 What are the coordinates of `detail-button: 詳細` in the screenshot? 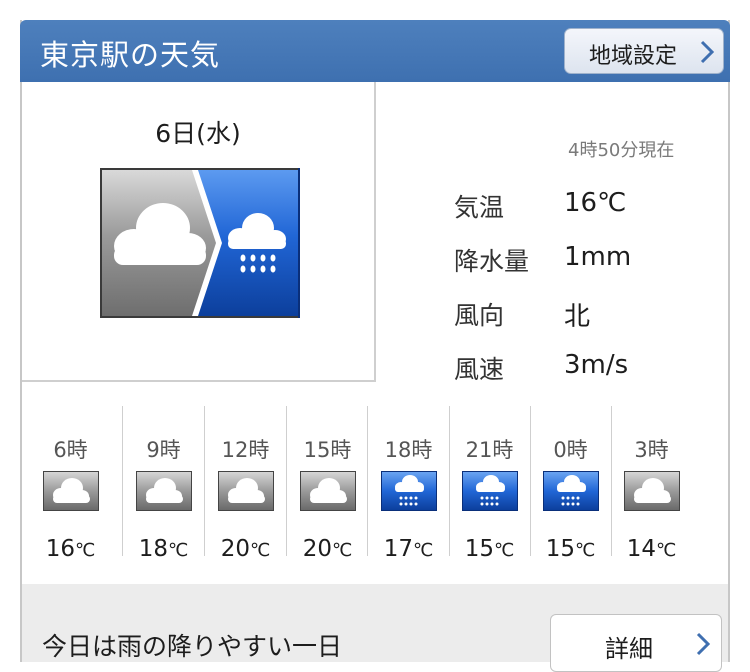 It's located at (636, 643).